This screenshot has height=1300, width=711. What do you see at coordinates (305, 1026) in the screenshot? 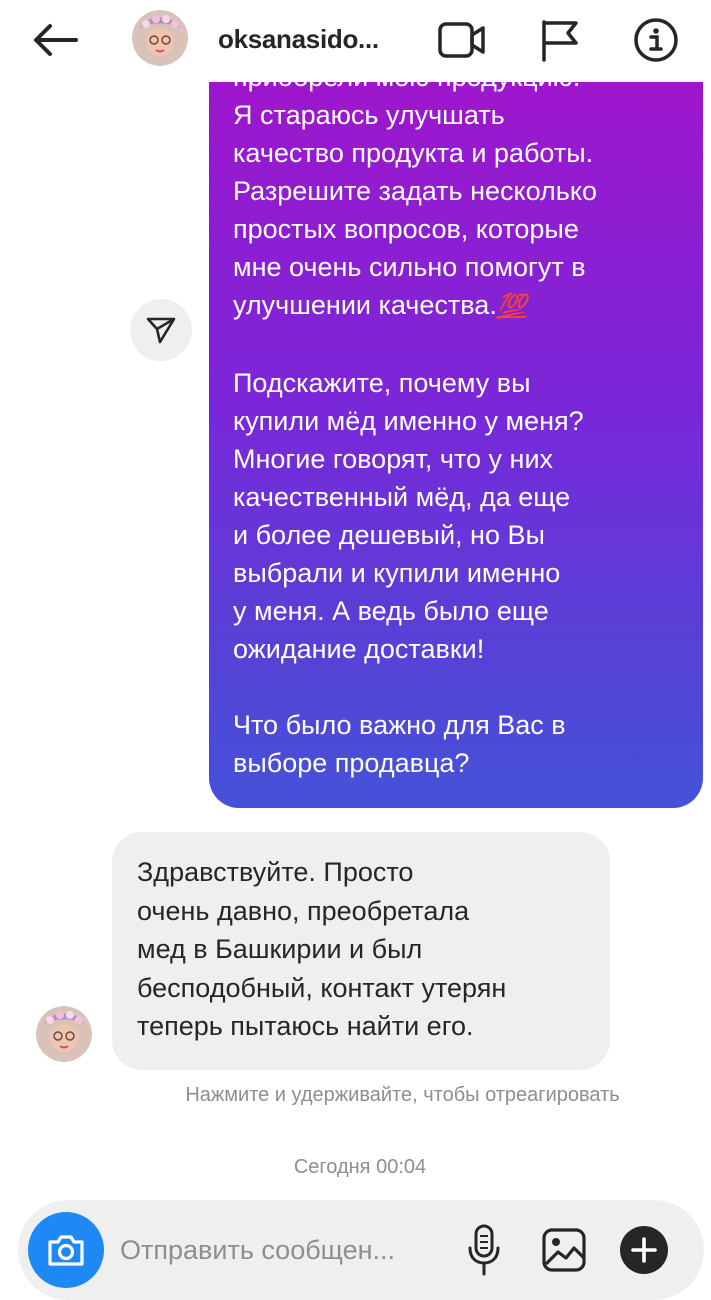
I see `message-line: теперь пытаюсь найти его.` at bounding box center [305, 1026].